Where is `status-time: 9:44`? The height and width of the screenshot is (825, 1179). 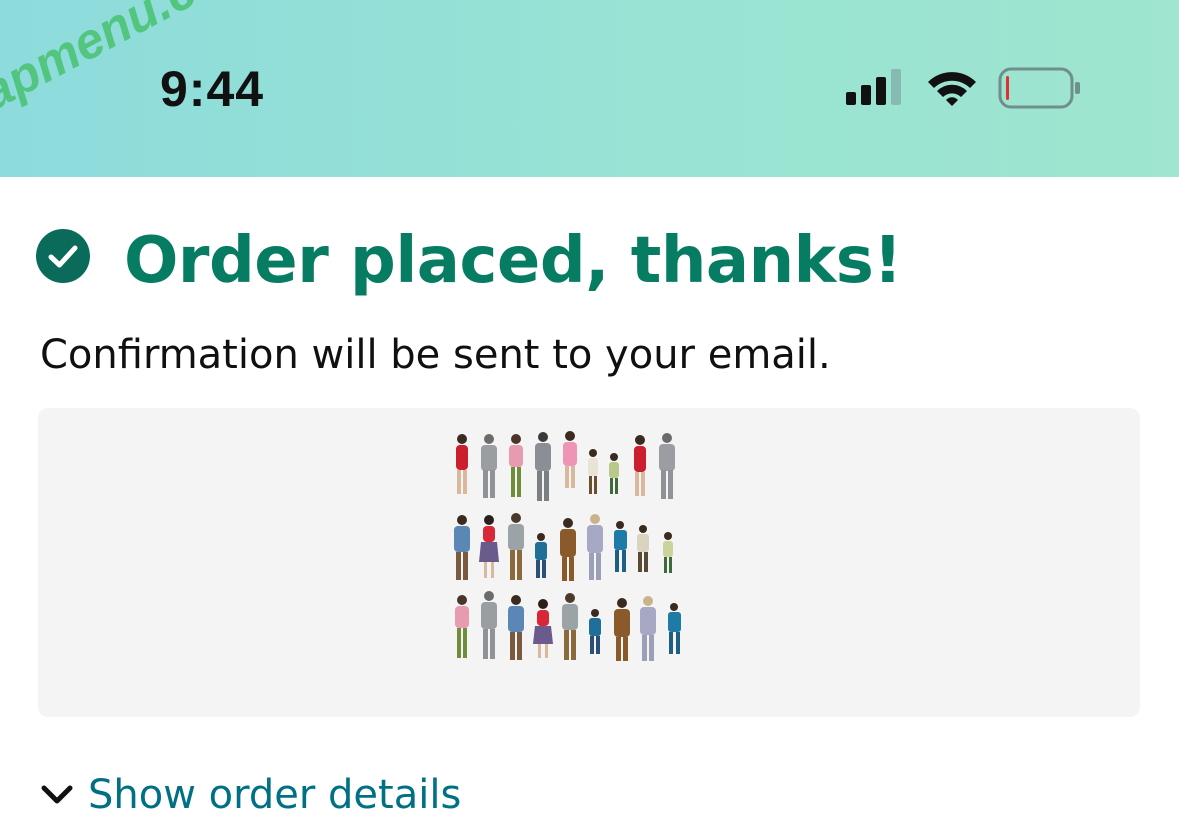
status-time: 9:44 is located at coordinates (212, 89).